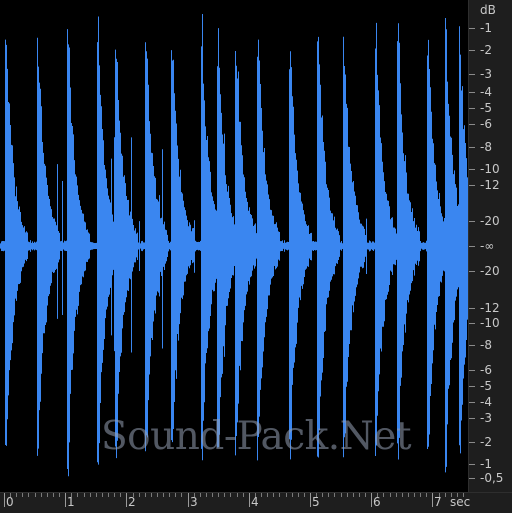  I want to click on db-label: -4, so click(486, 402).